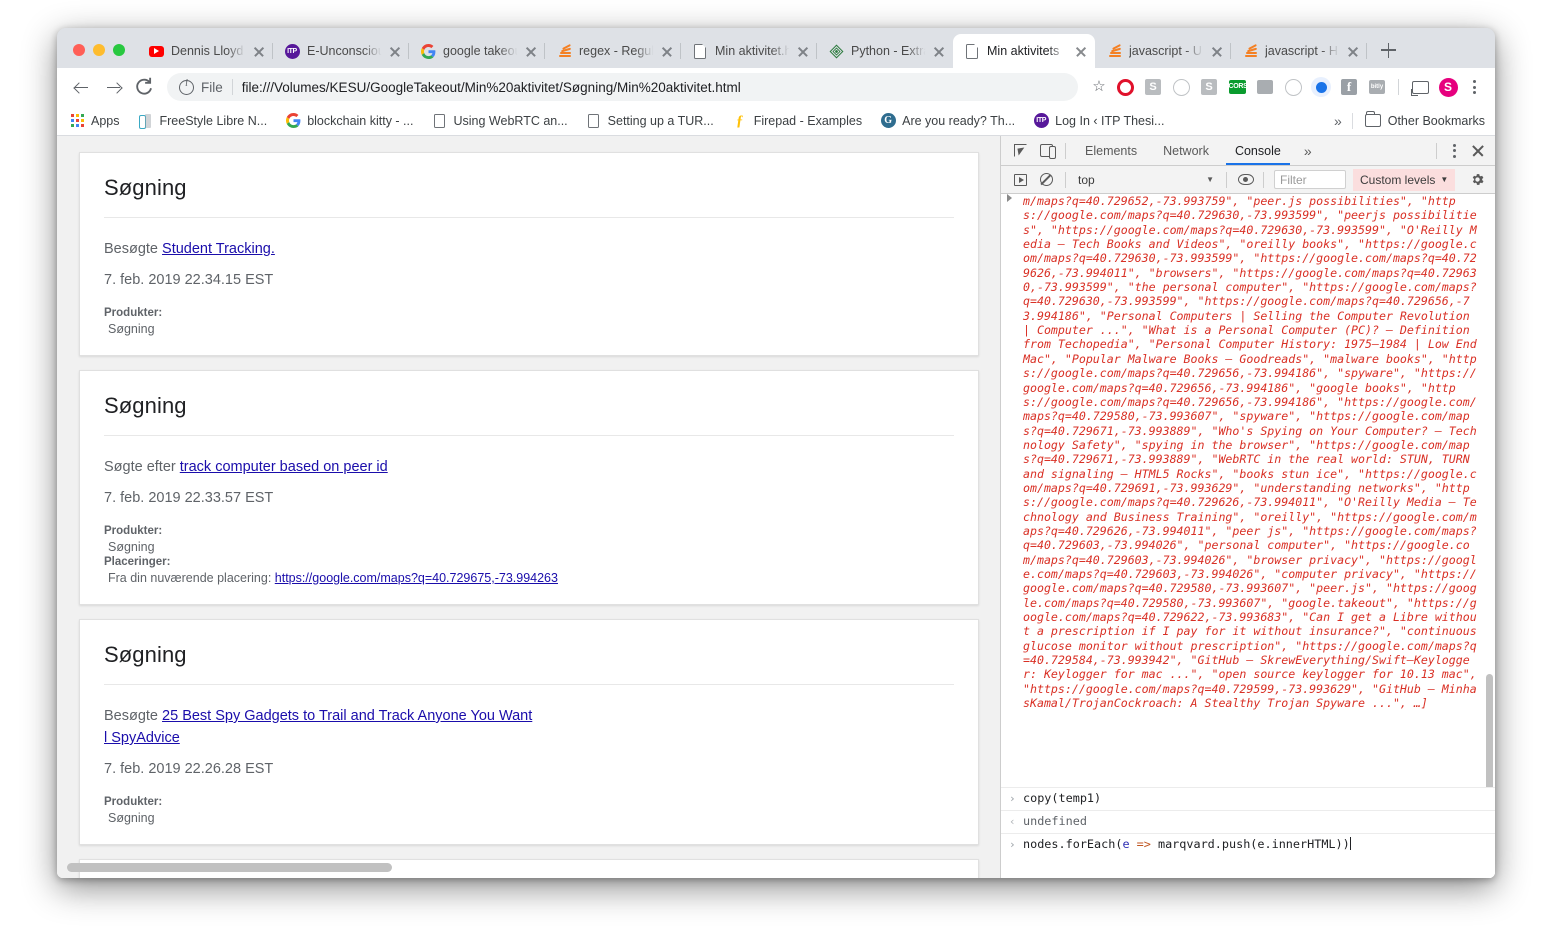  What do you see at coordinates (477, 51) in the screenshot?
I see `tab-google-takeout: google takeou` at bounding box center [477, 51].